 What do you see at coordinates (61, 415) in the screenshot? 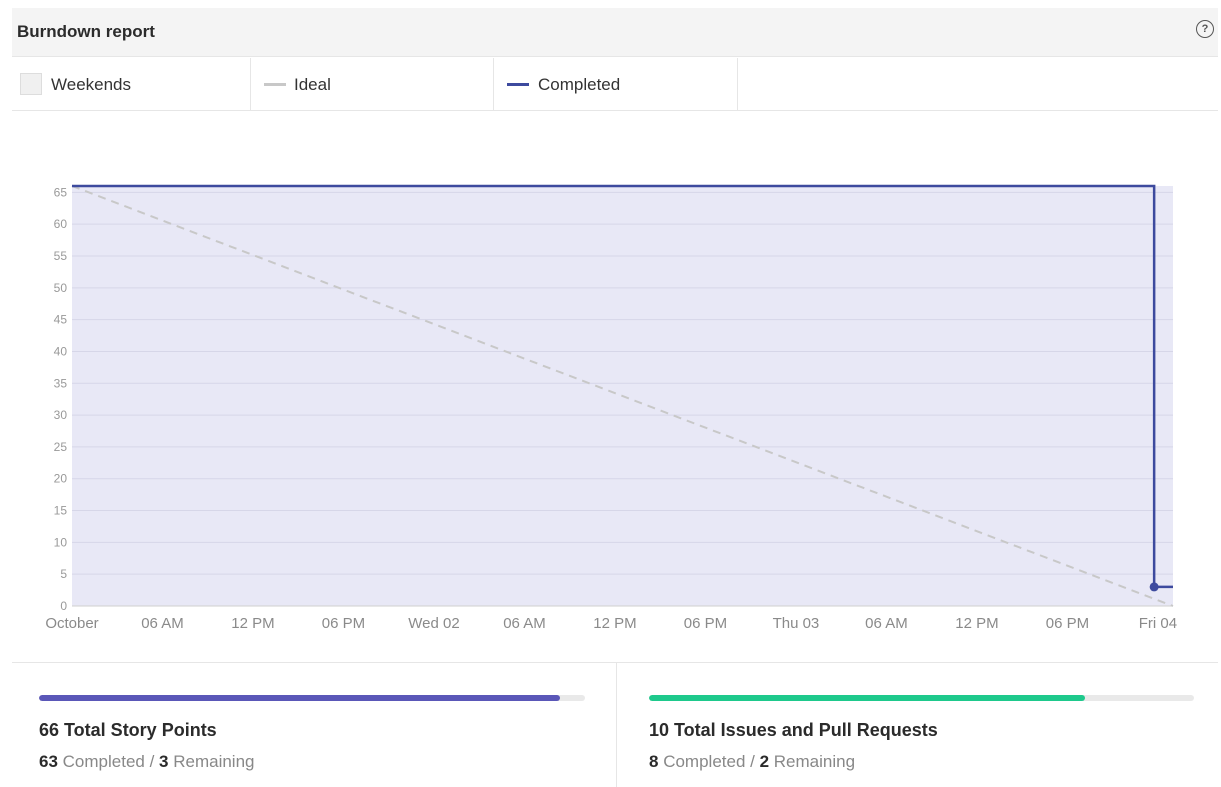
I see `y-tick-label: 30` at bounding box center [61, 415].